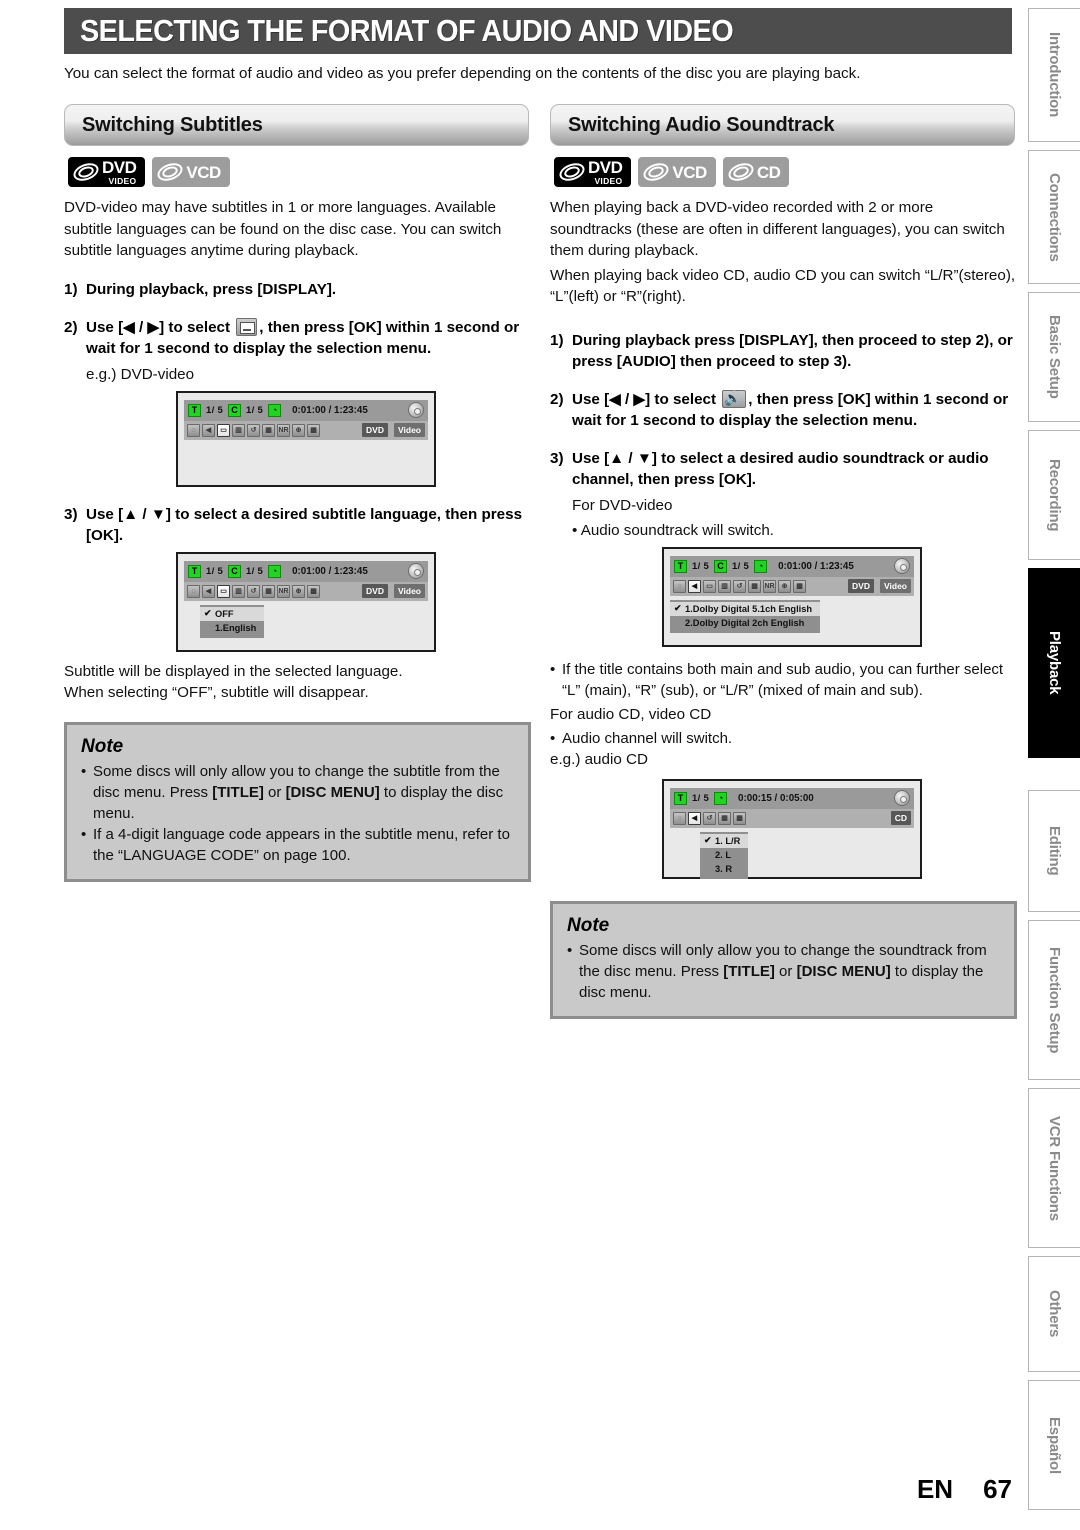 This screenshot has height=1530, width=1080. I want to click on menu-item: 2.Dolby Digital 2ch English, so click(745, 623).